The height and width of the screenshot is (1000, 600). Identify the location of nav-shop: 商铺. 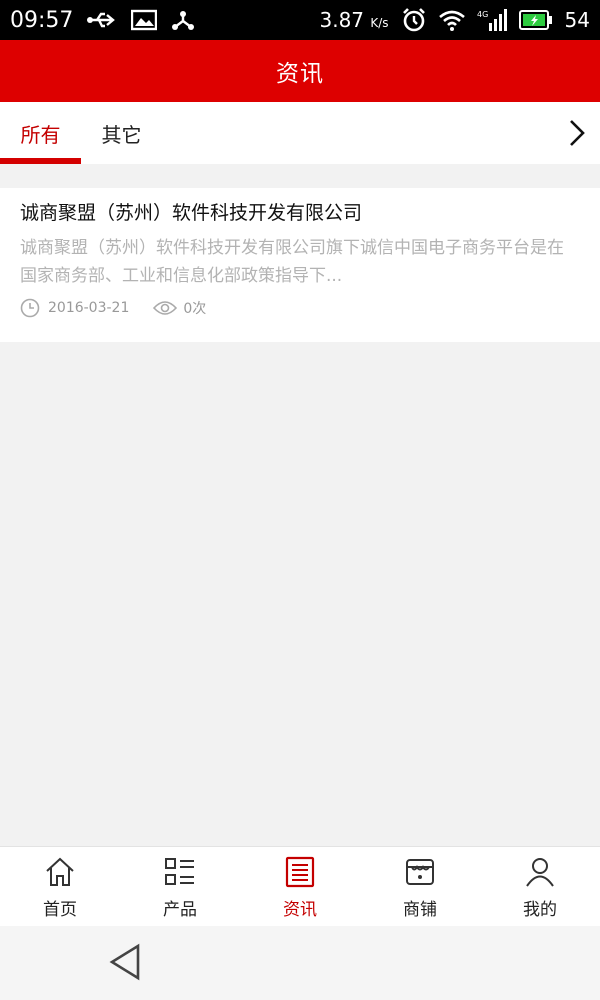
(420, 886).